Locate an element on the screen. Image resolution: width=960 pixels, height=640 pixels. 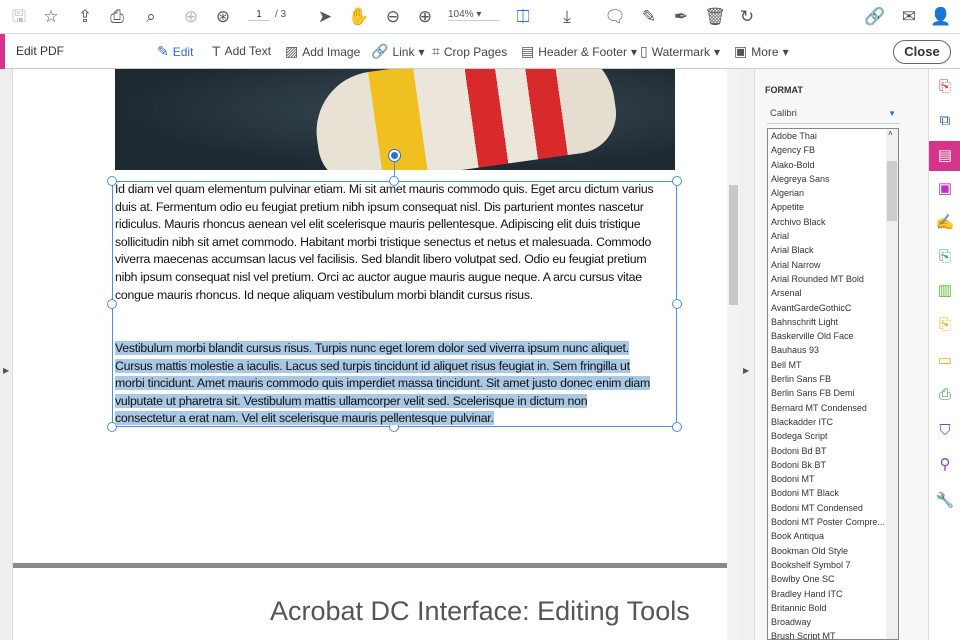
email-icon: ✉ is located at coordinates (909, 17).